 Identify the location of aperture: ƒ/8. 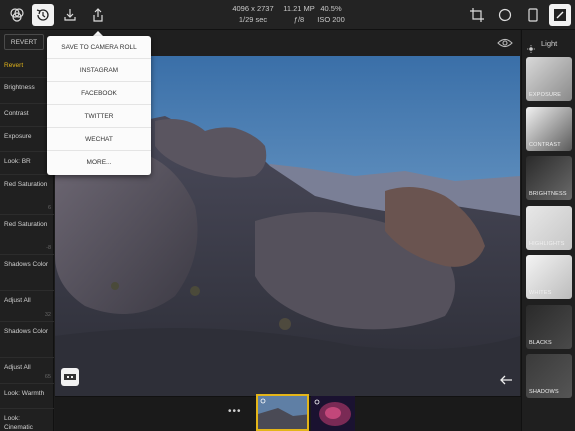
(299, 19).